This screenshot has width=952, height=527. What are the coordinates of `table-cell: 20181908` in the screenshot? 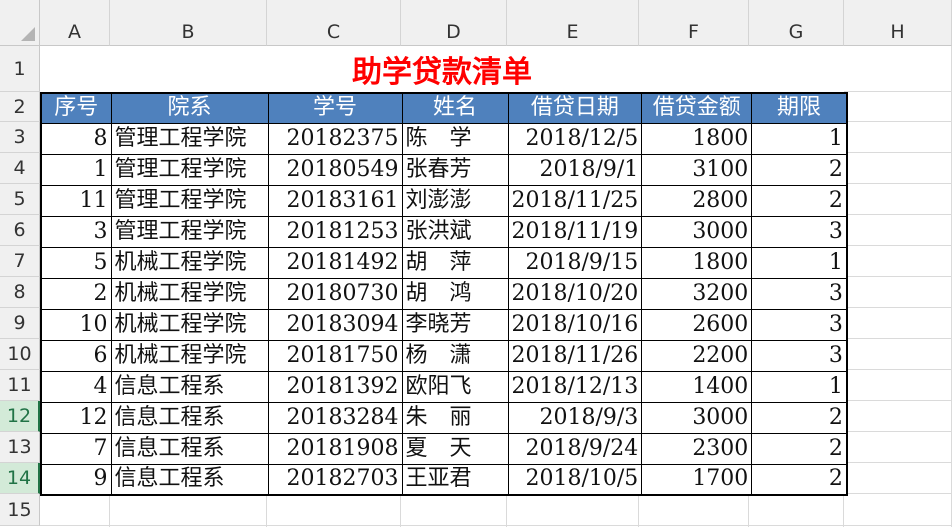 It's located at (335, 448).